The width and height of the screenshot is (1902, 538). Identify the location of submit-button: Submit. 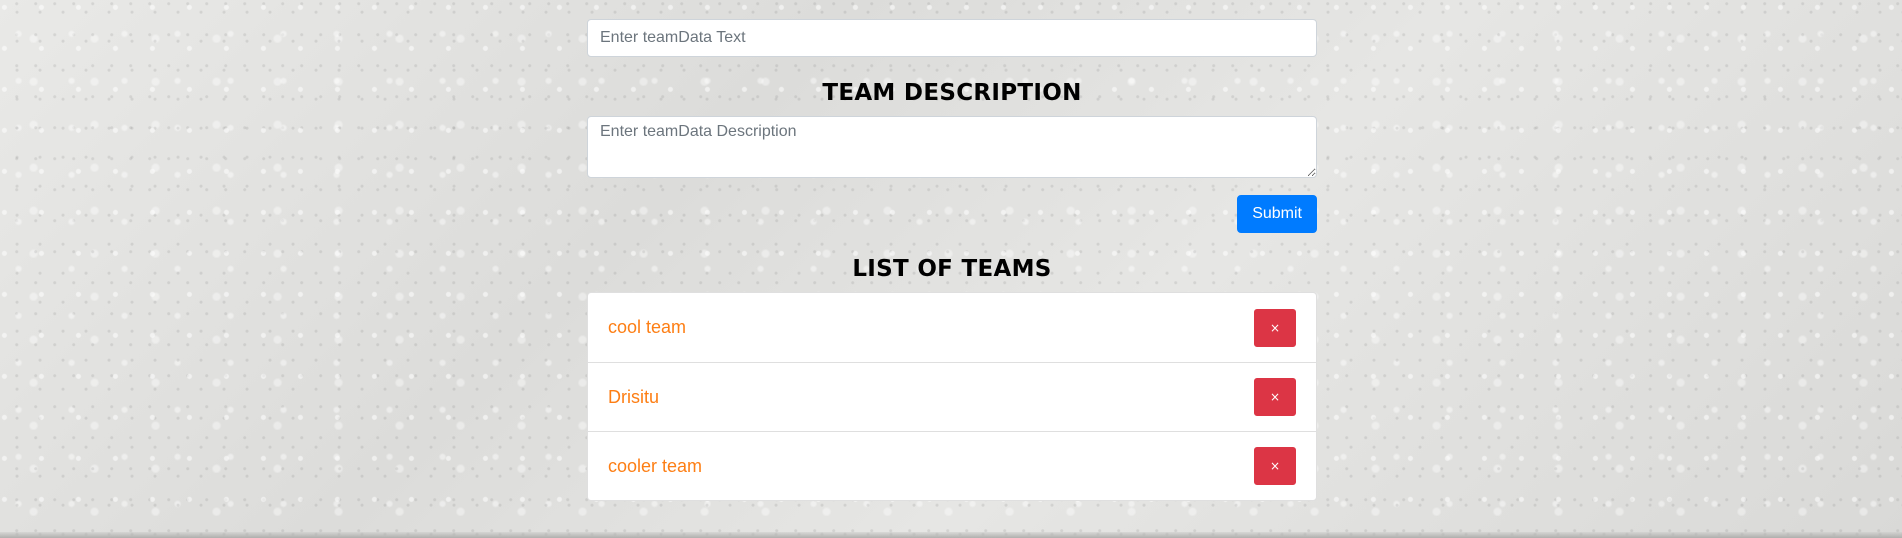
(1277, 214).